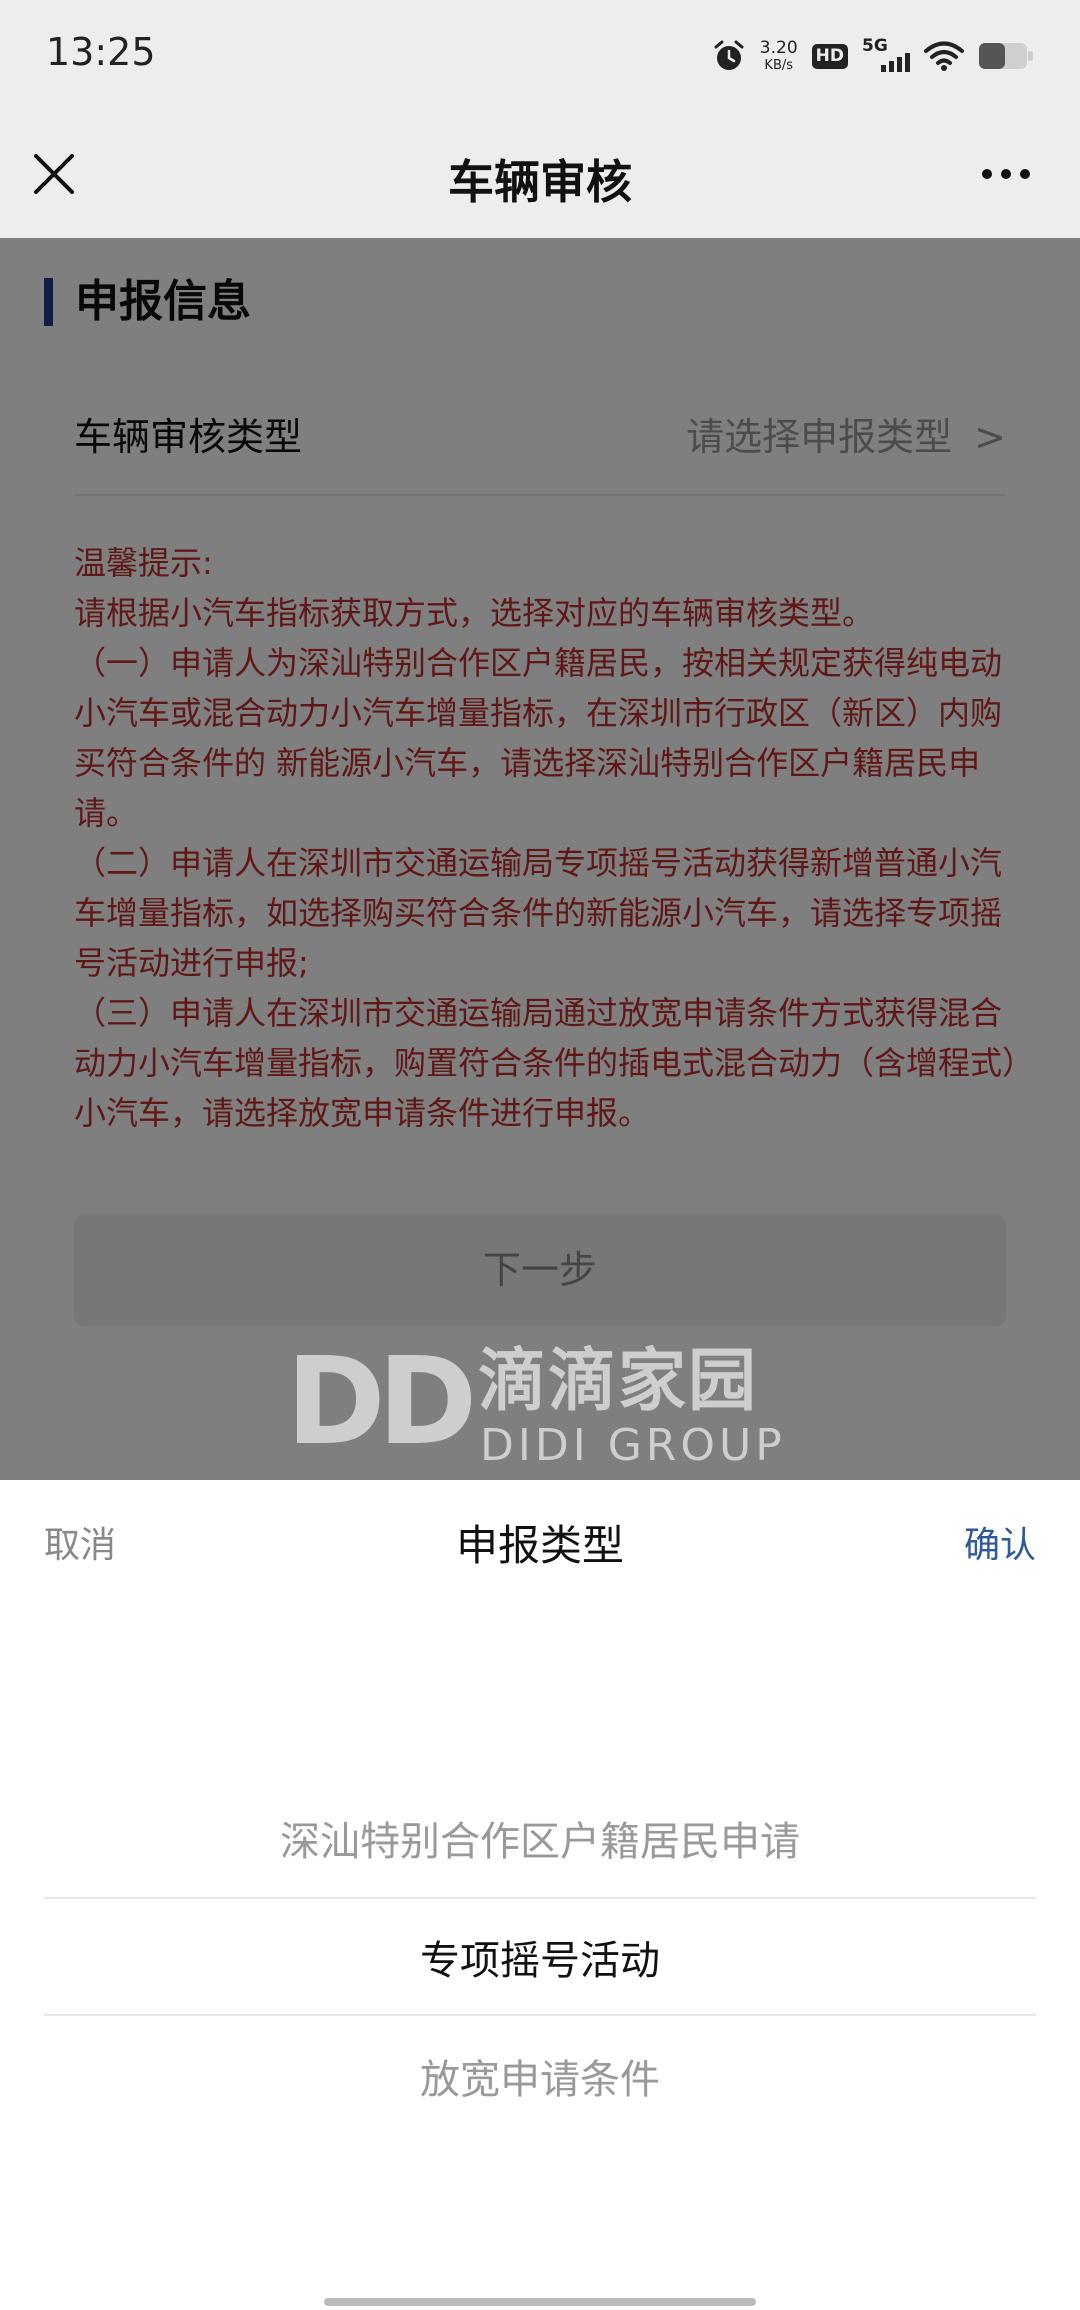  What do you see at coordinates (381, 1402) in the screenshot?
I see `watermark-dd-letters: DD` at bounding box center [381, 1402].